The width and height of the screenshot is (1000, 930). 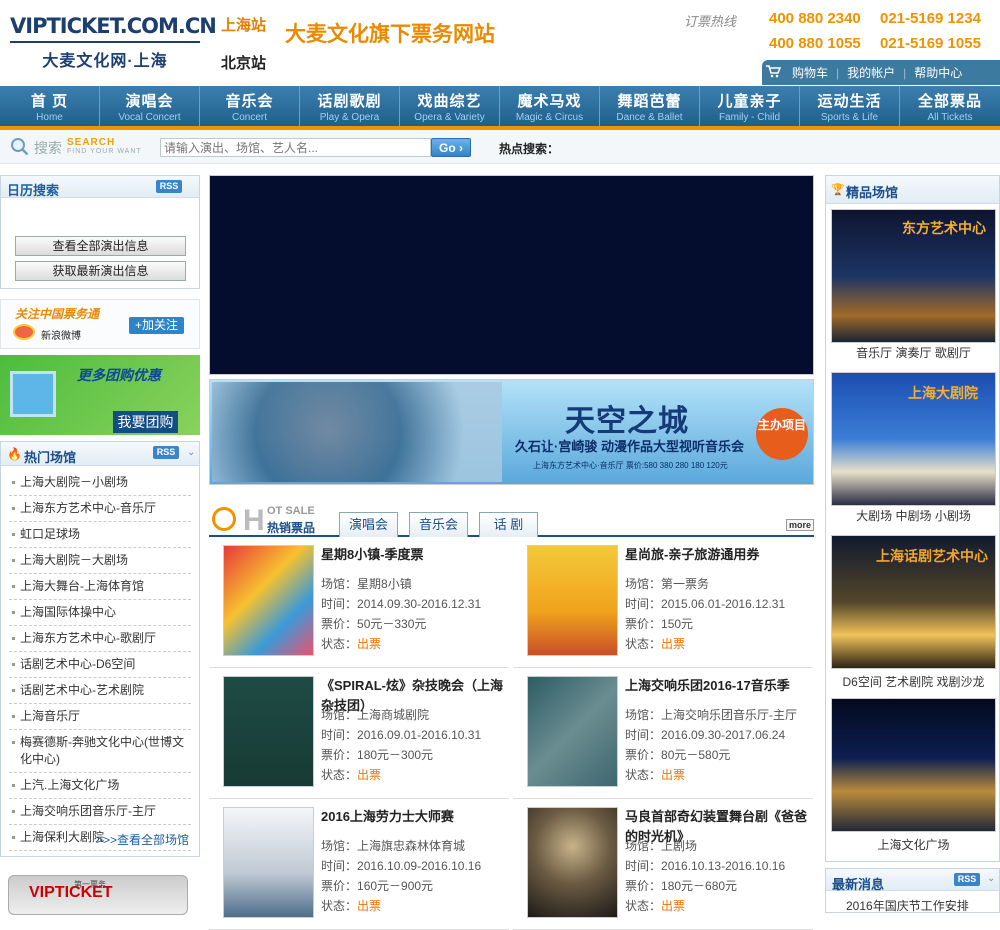 What do you see at coordinates (913, 276) in the screenshot?
I see `venue-photo-image: 东方艺术中心` at bounding box center [913, 276].